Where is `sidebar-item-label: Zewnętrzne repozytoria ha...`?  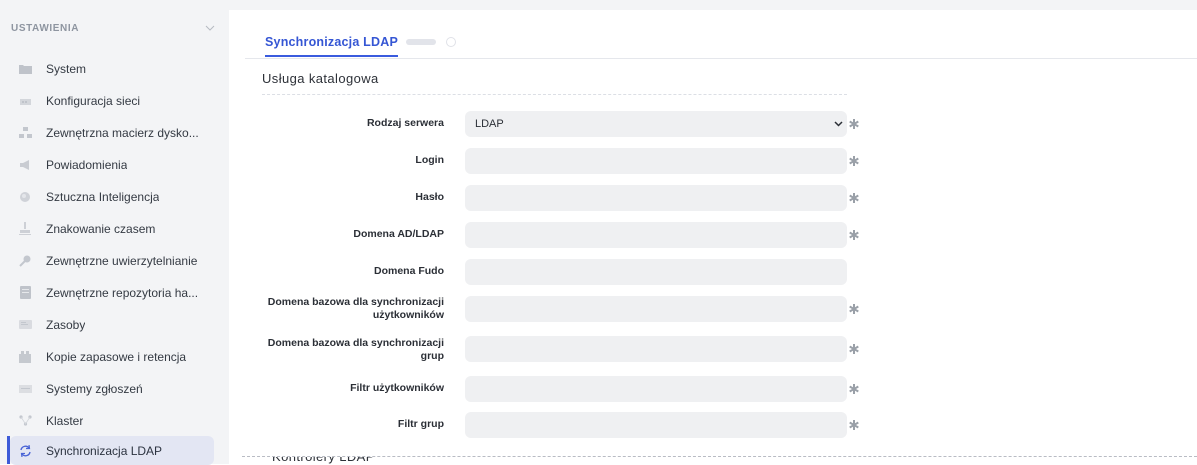
sidebar-item-label: Zewnętrzne repozytoria ha... is located at coordinates (122, 292).